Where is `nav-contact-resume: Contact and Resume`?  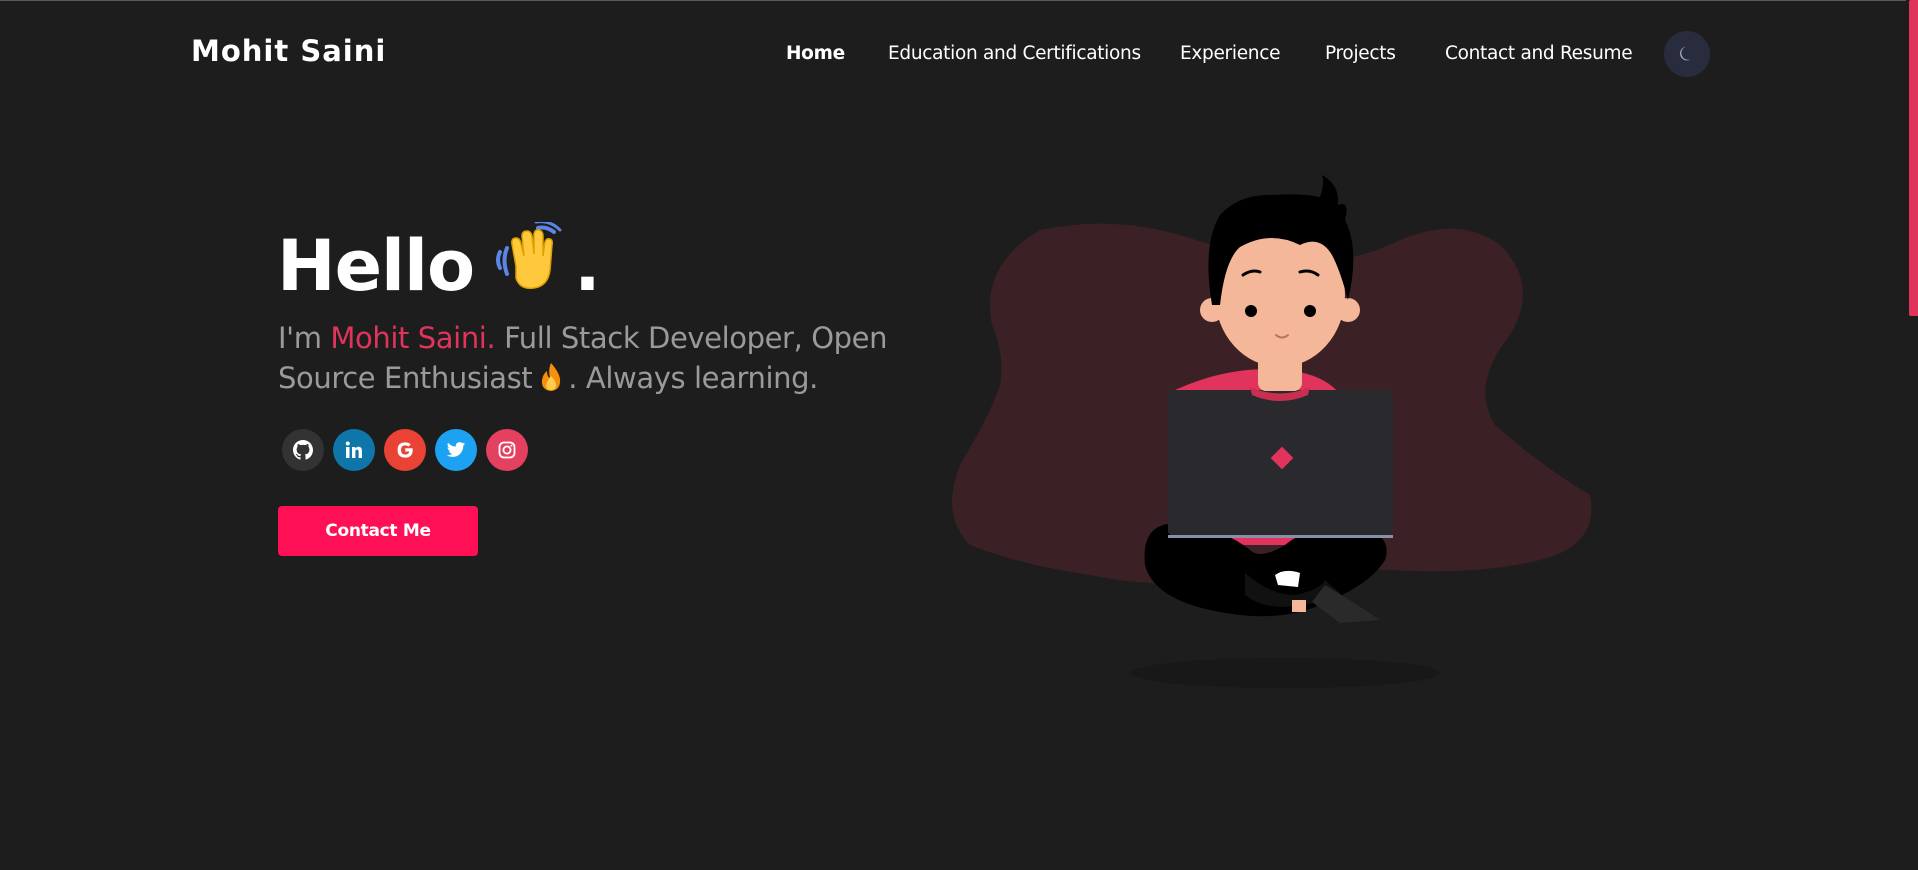 nav-contact-resume: Contact and Resume is located at coordinates (1539, 53).